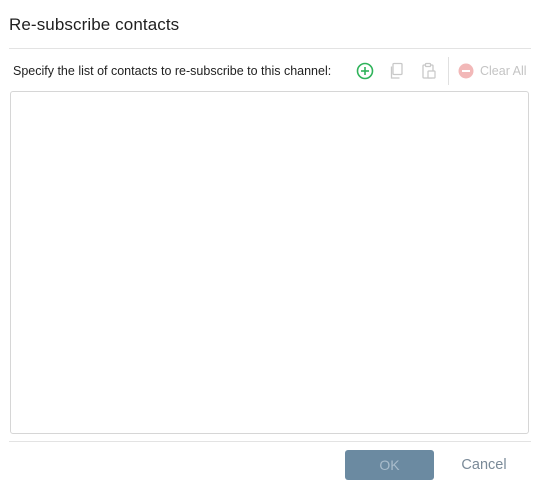 This screenshot has height=492, width=538. I want to click on minus-circle-icon, so click(466, 71).